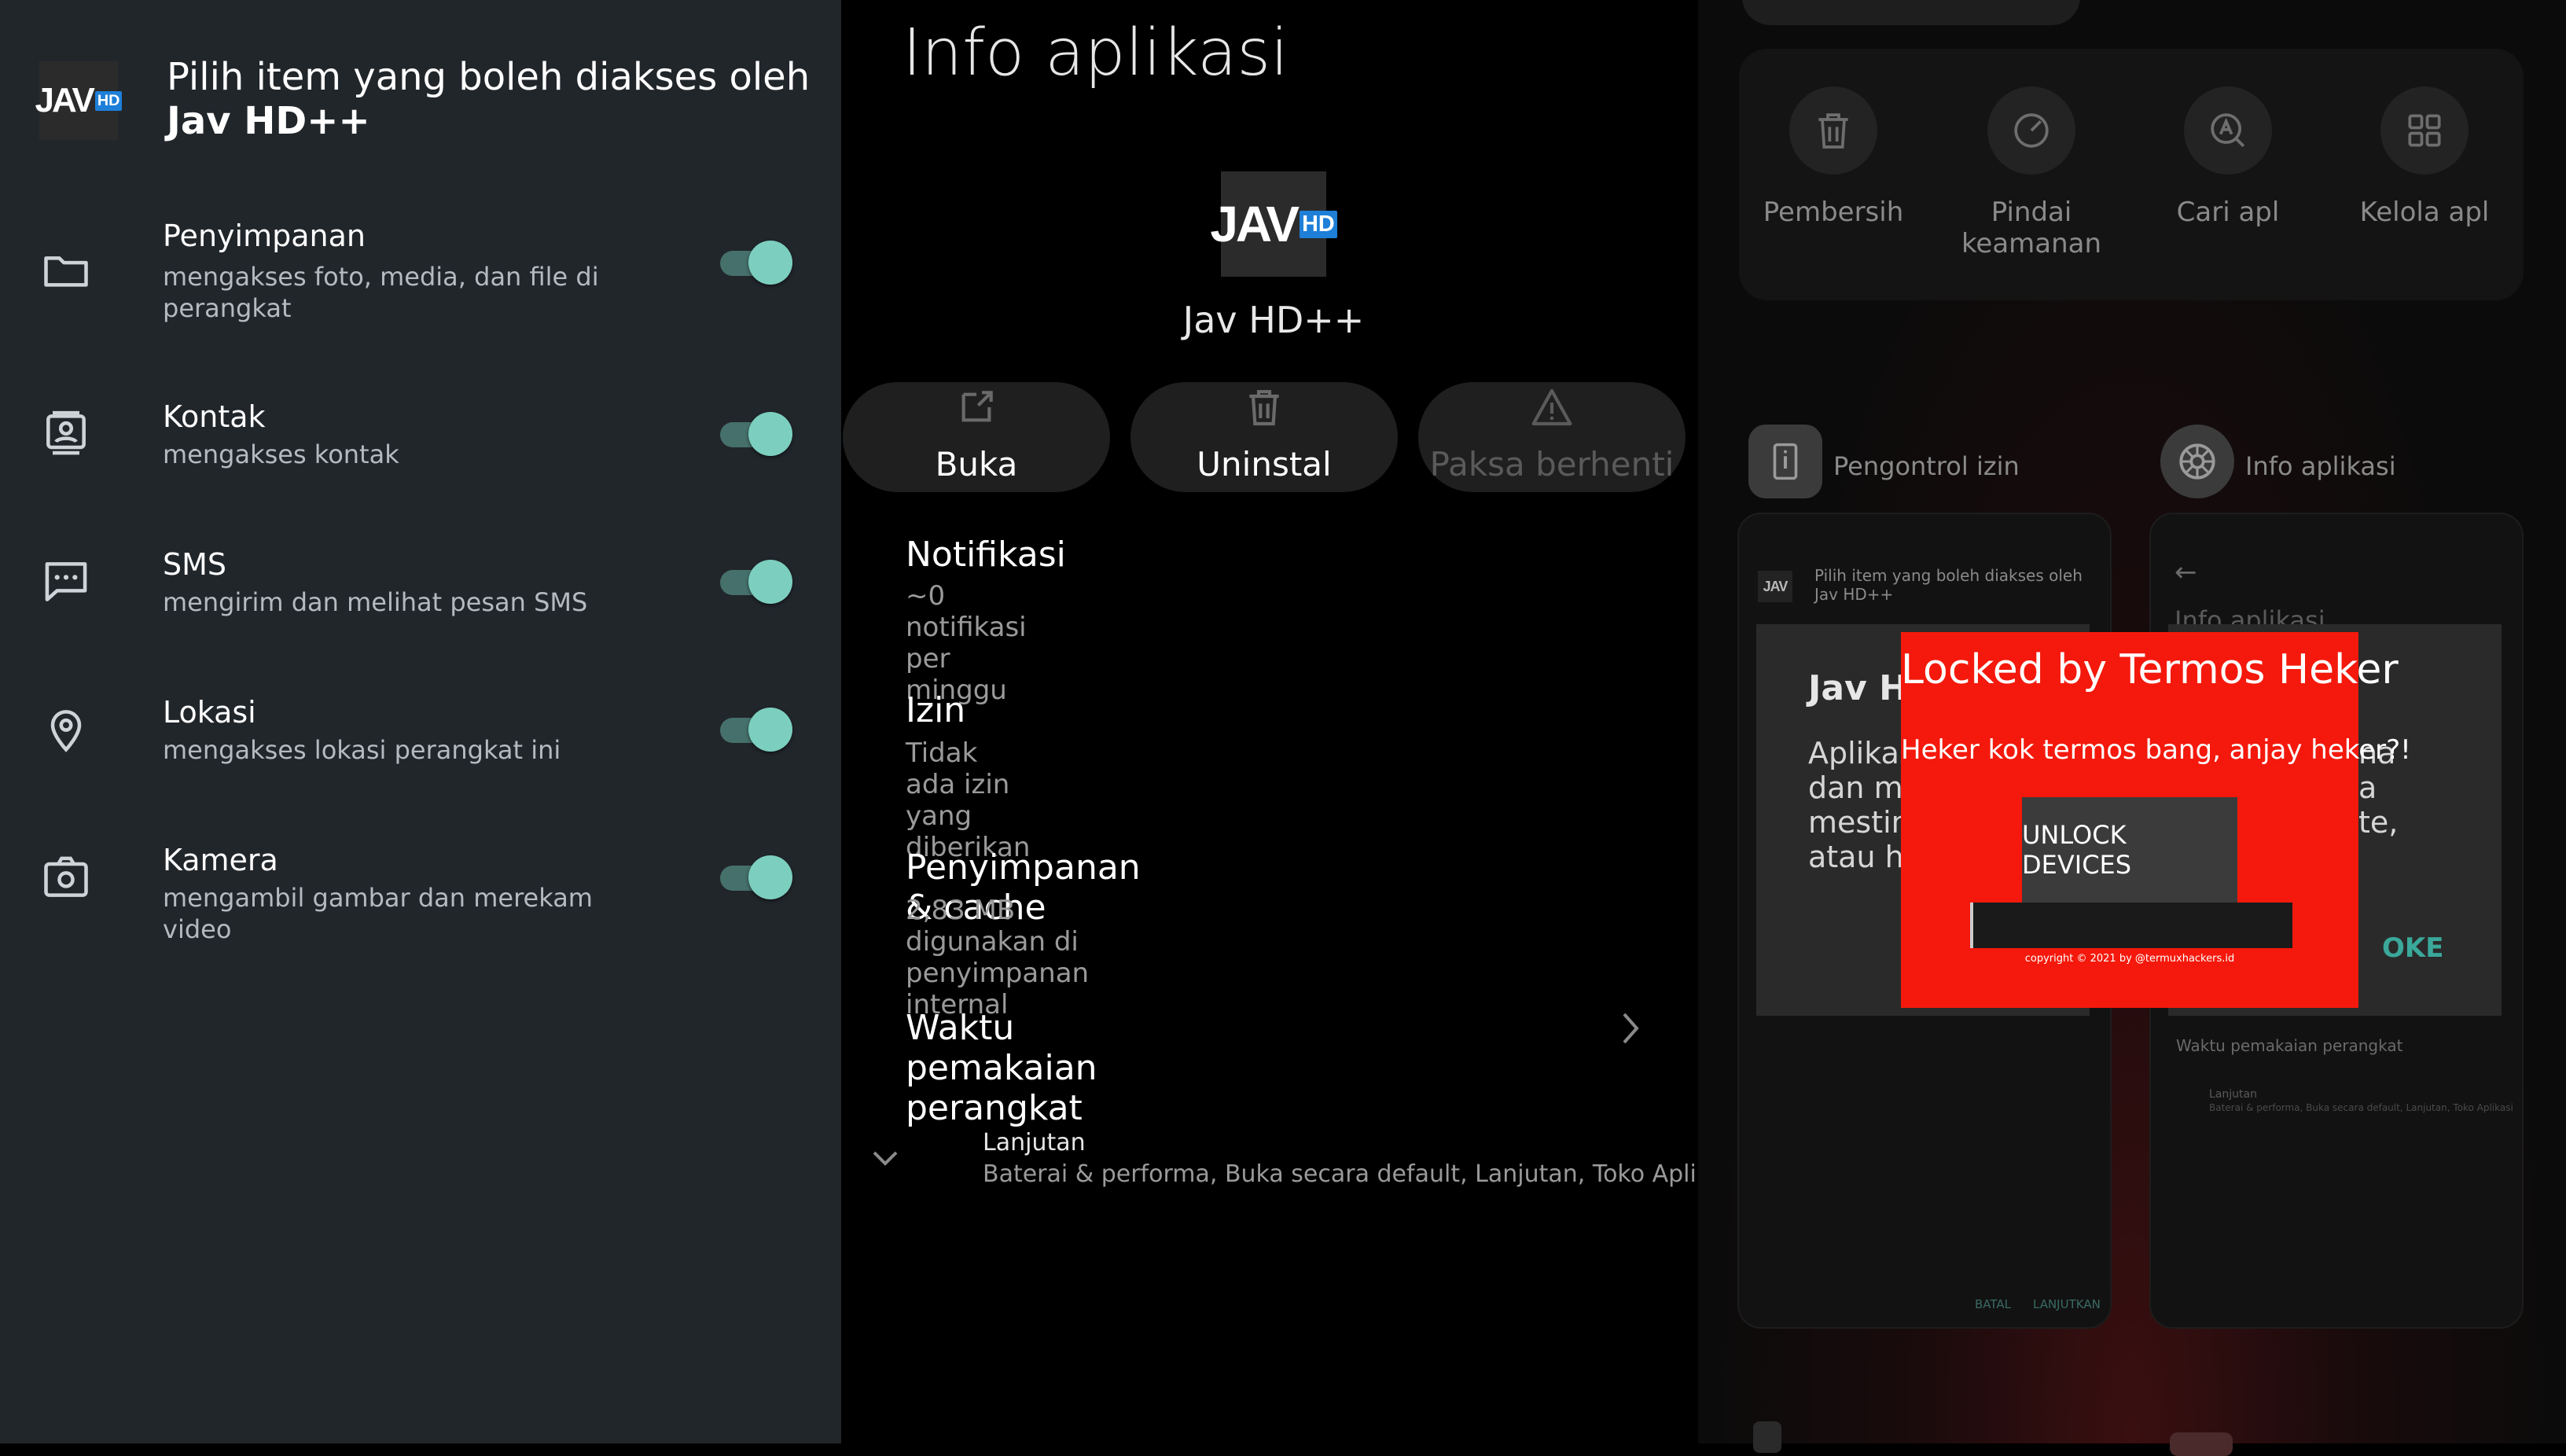 The image size is (2566, 1456). Describe the element at coordinates (489, 77) in the screenshot. I see `header-line-1: Pilih item yang boleh diakses oleh` at that location.